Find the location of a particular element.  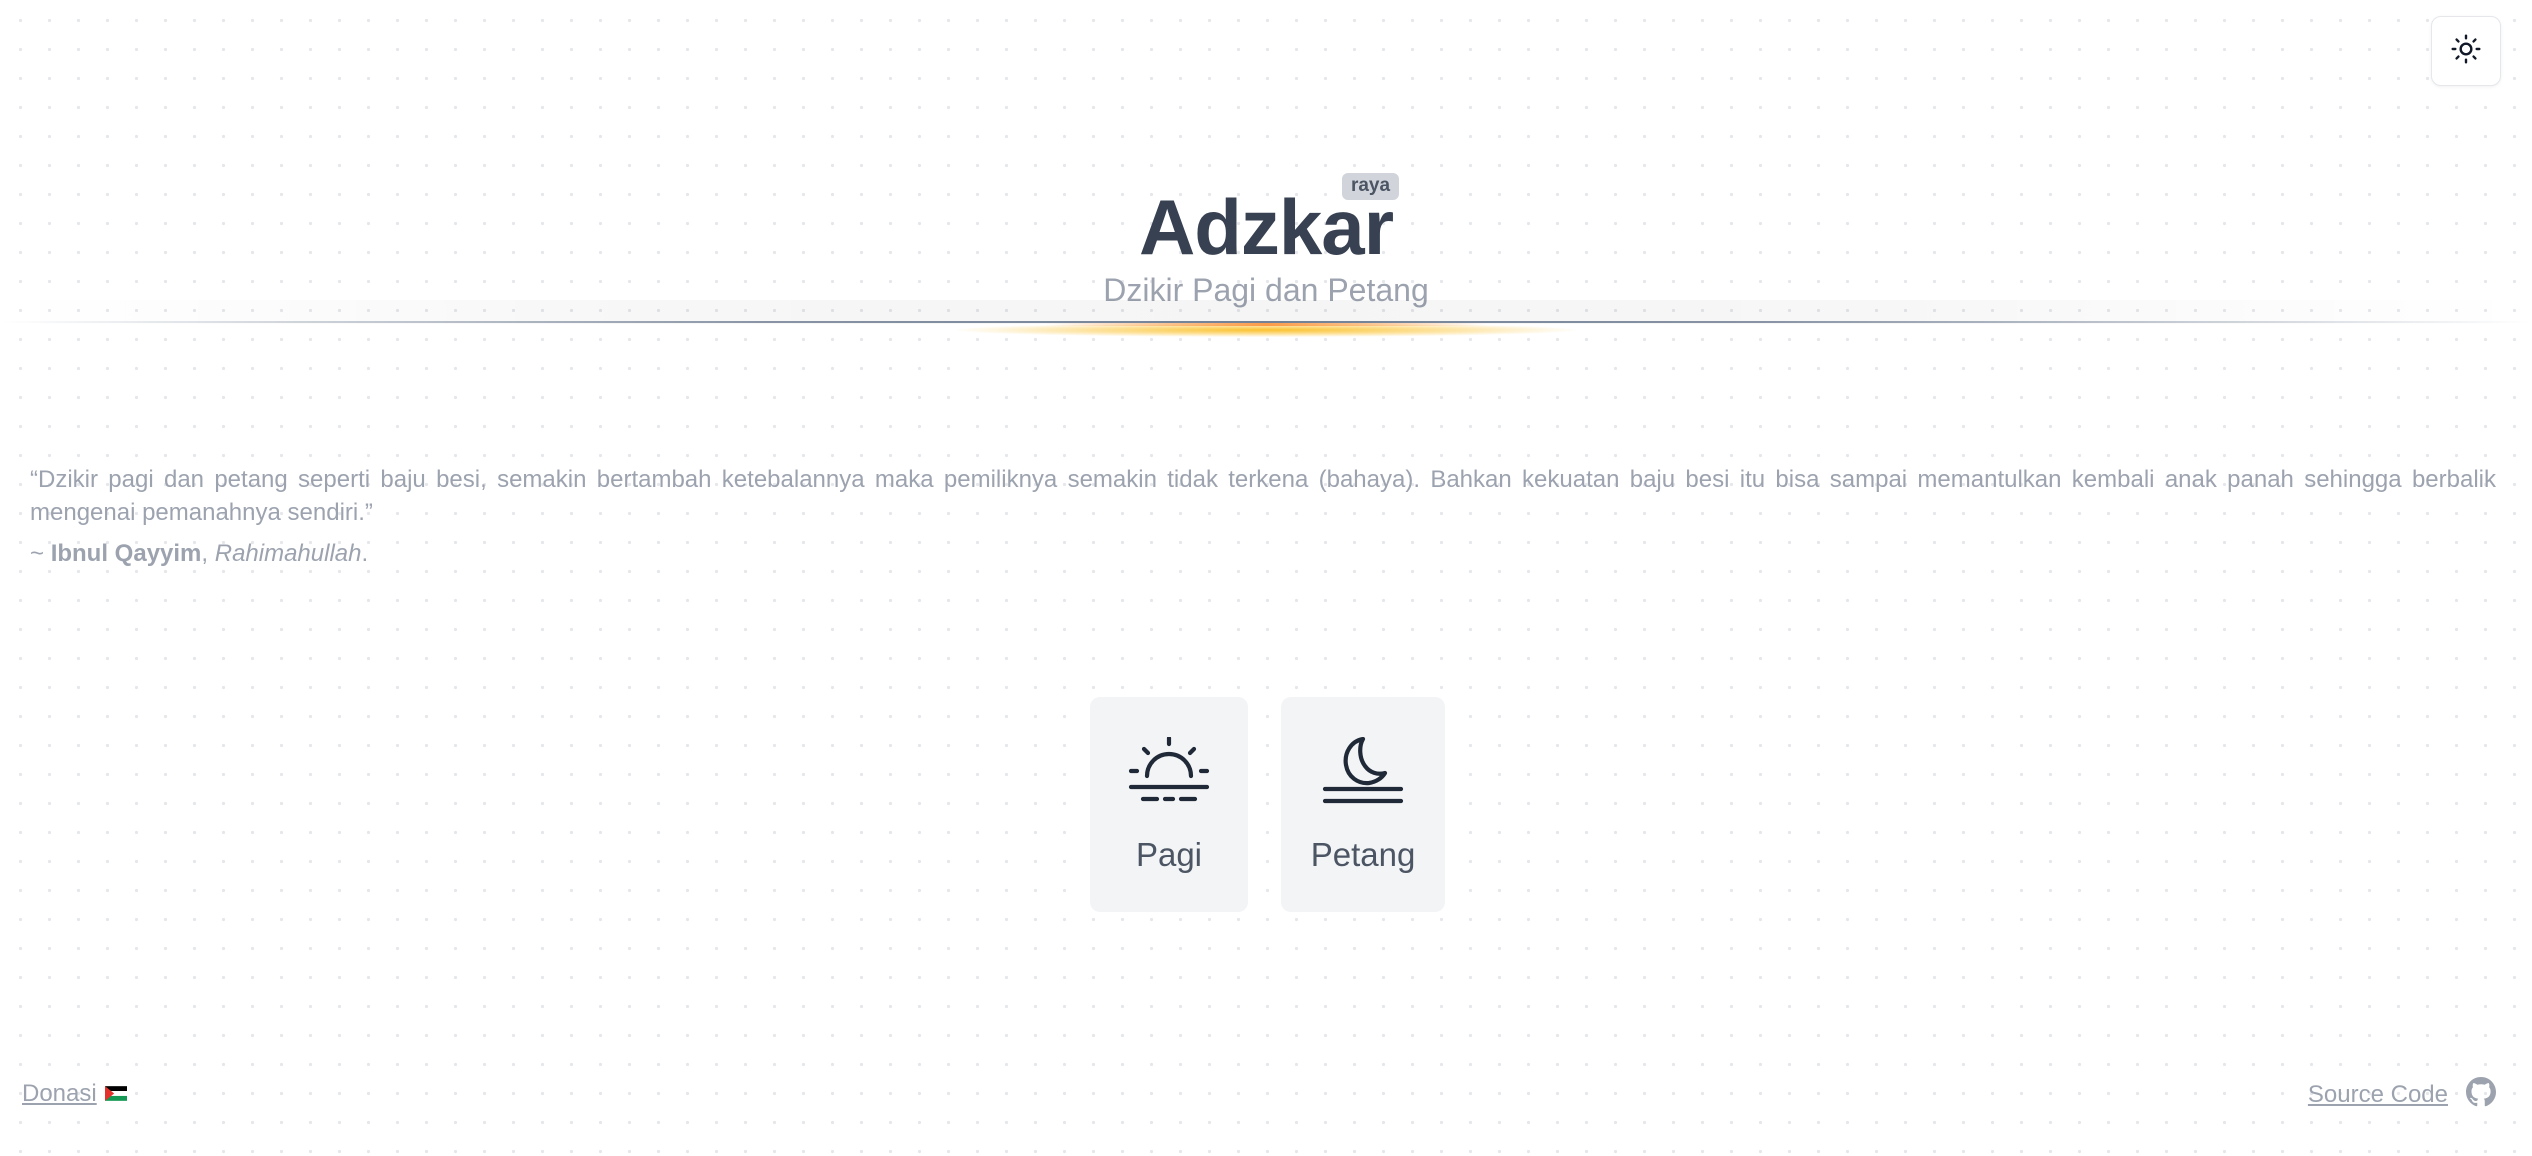

sunrise-icon is located at coordinates (1169, 774).